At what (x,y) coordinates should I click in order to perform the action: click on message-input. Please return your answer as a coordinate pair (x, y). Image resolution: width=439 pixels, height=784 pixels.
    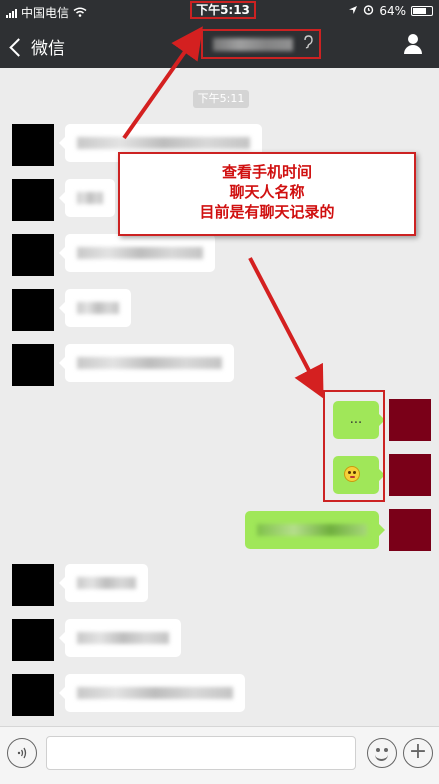
    Looking at the image, I should click on (201, 753).